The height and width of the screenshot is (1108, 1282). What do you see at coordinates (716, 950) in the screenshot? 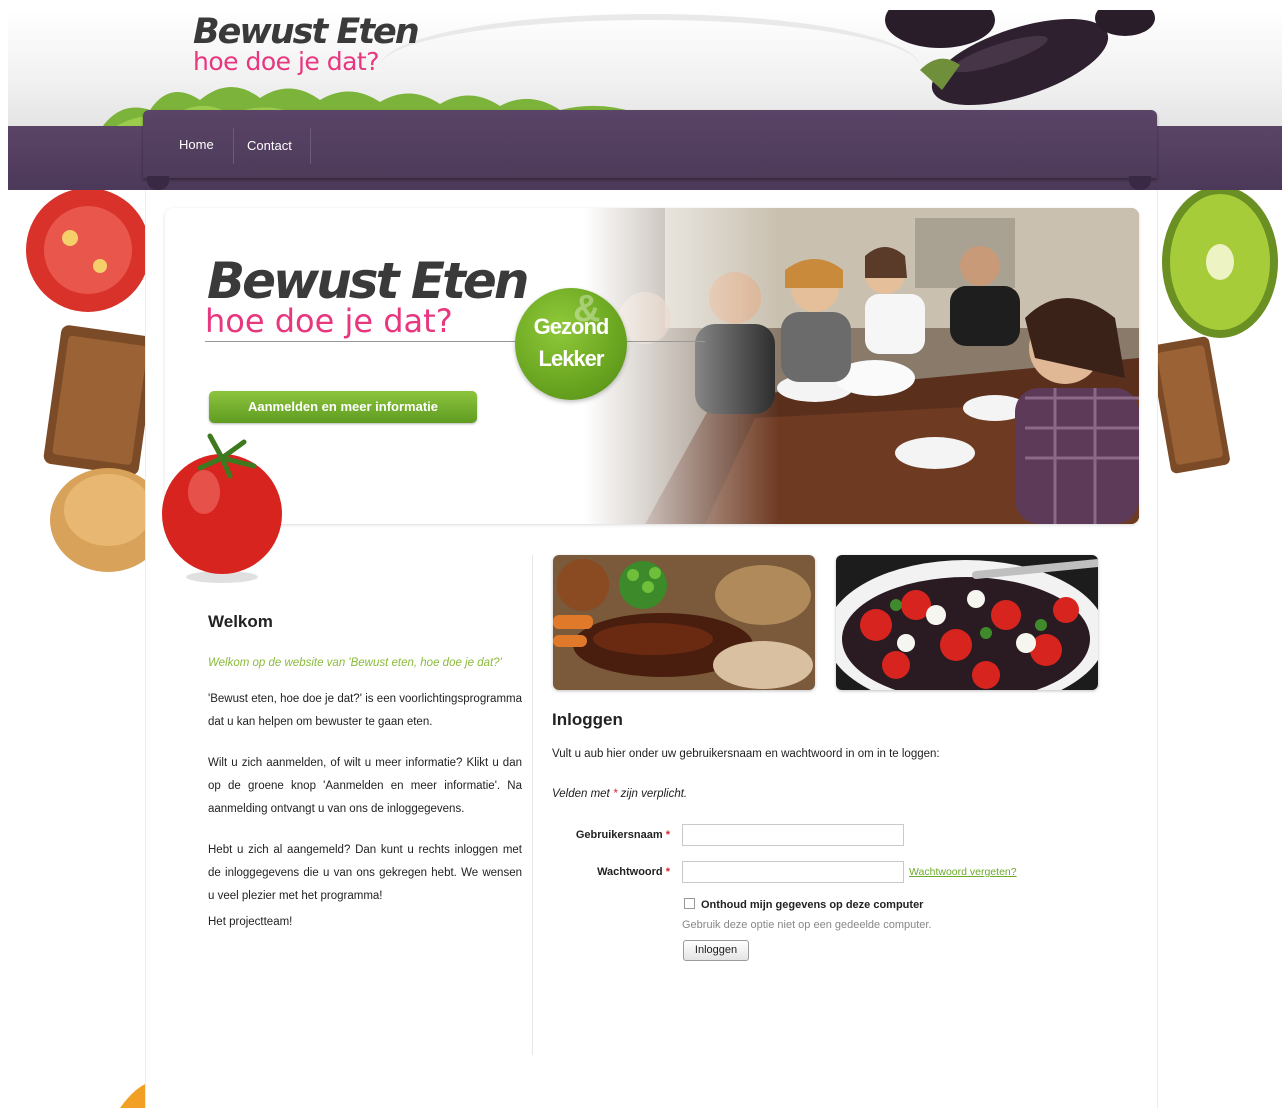
I see `login-button: Inloggen` at bounding box center [716, 950].